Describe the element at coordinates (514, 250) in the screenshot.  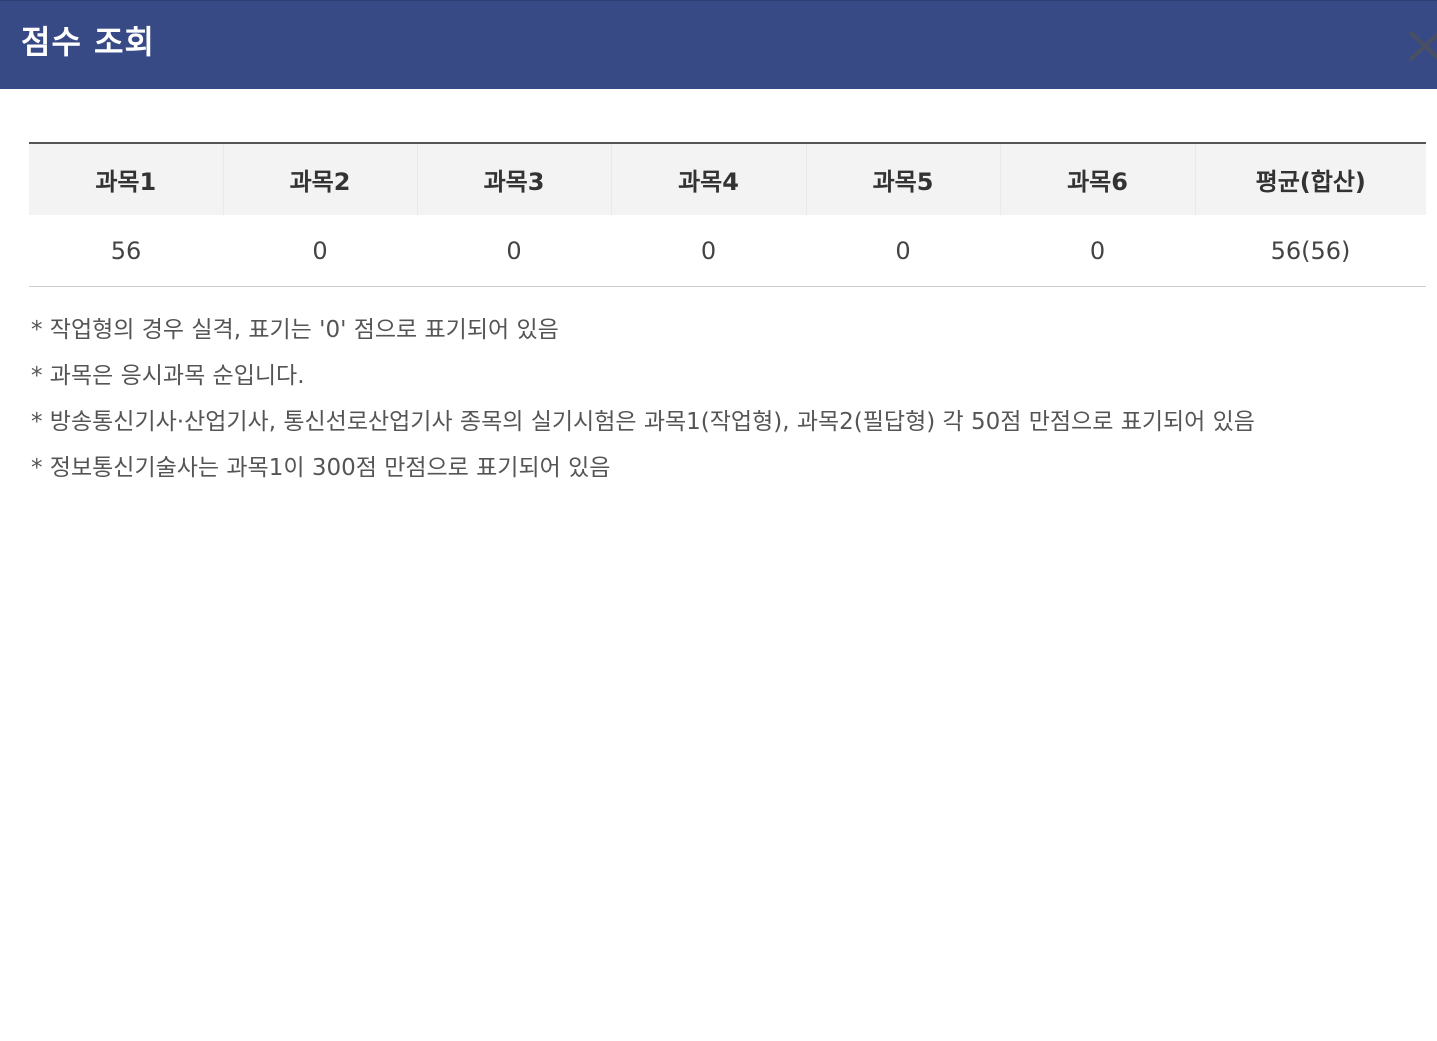
I see `score-subject-3: 0` at that location.